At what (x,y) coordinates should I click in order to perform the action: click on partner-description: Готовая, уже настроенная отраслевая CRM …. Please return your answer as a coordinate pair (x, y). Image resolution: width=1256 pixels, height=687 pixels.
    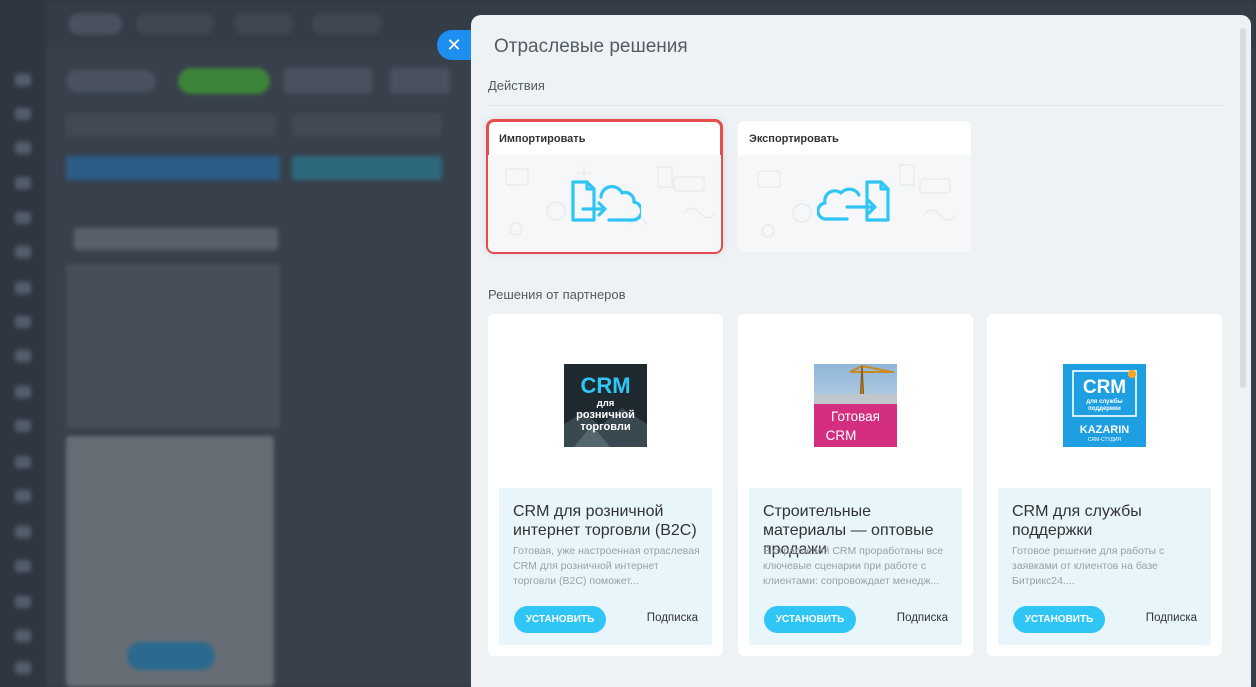
    Looking at the image, I should click on (606, 566).